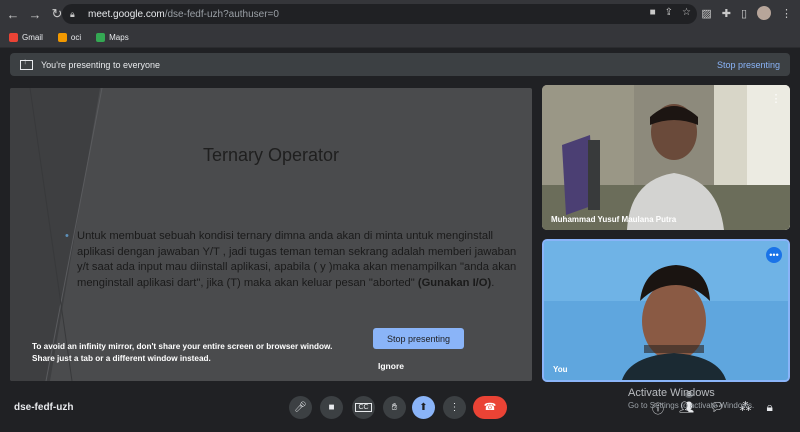 The image size is (800, 432). Describe the element at coordinates (183, 14) in the screenshot. I see `url-text: meet.google.com/dse-fedf-uzh?authuser=0` at that location.